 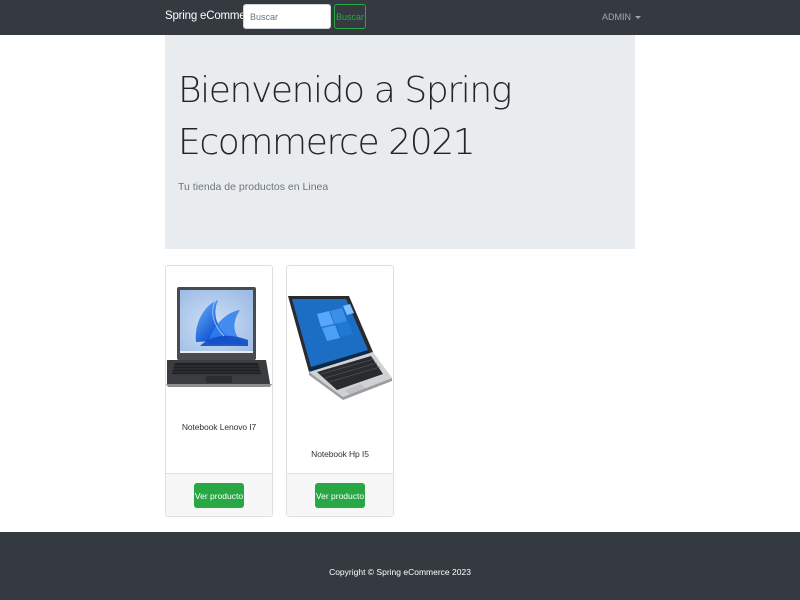 I want to click on admin-dropdown-label: ADMIN, so click(x=616, y=17).